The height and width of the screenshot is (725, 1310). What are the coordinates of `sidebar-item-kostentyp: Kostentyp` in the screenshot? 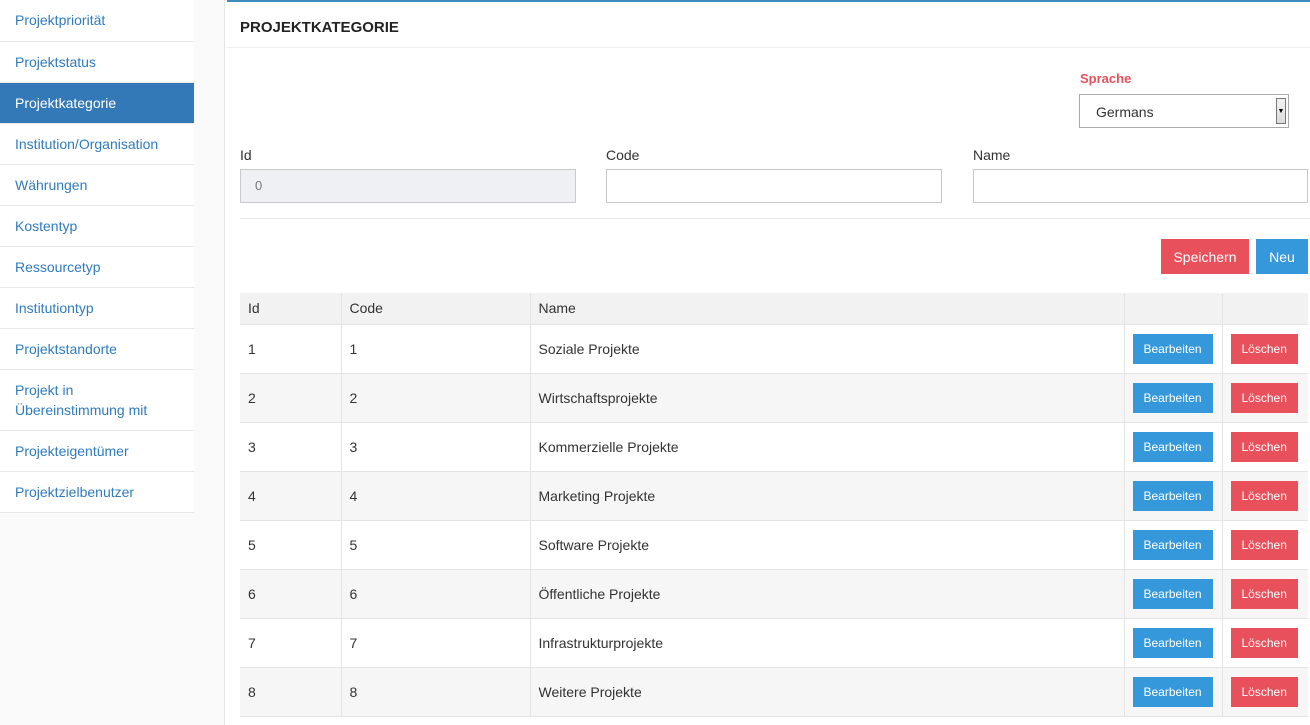 It's located at (97, 226).